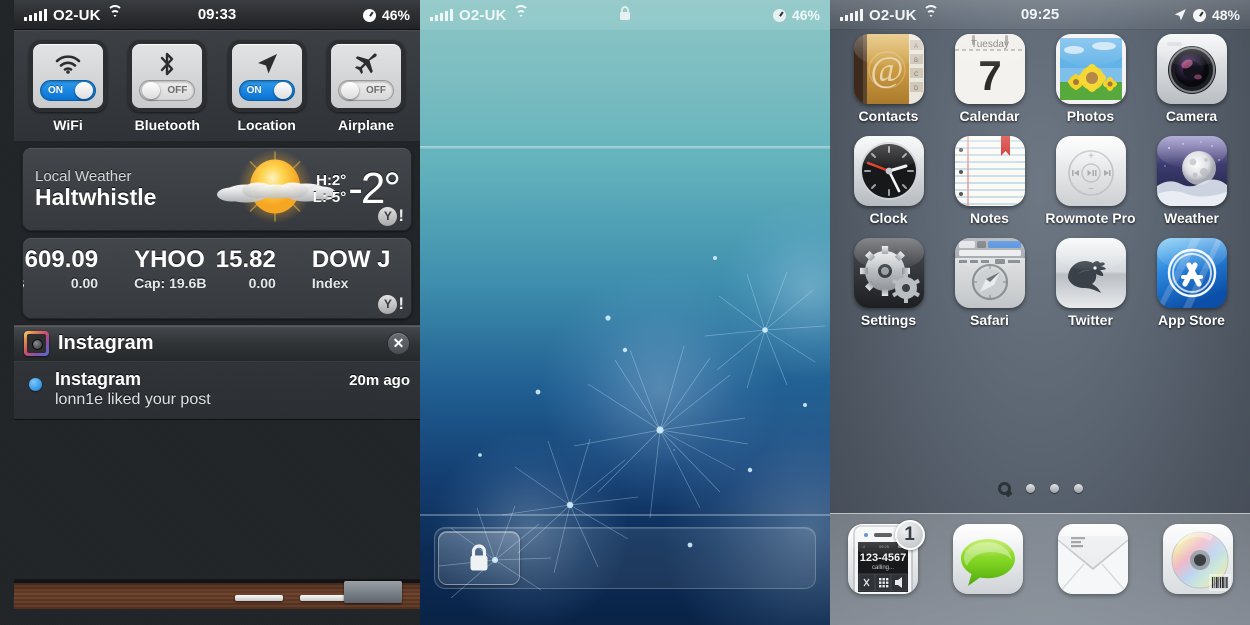  What do you see at coordinates (916, 75) in the screenshot?
I see `svg-text: C` at bounding box center [916, 75].